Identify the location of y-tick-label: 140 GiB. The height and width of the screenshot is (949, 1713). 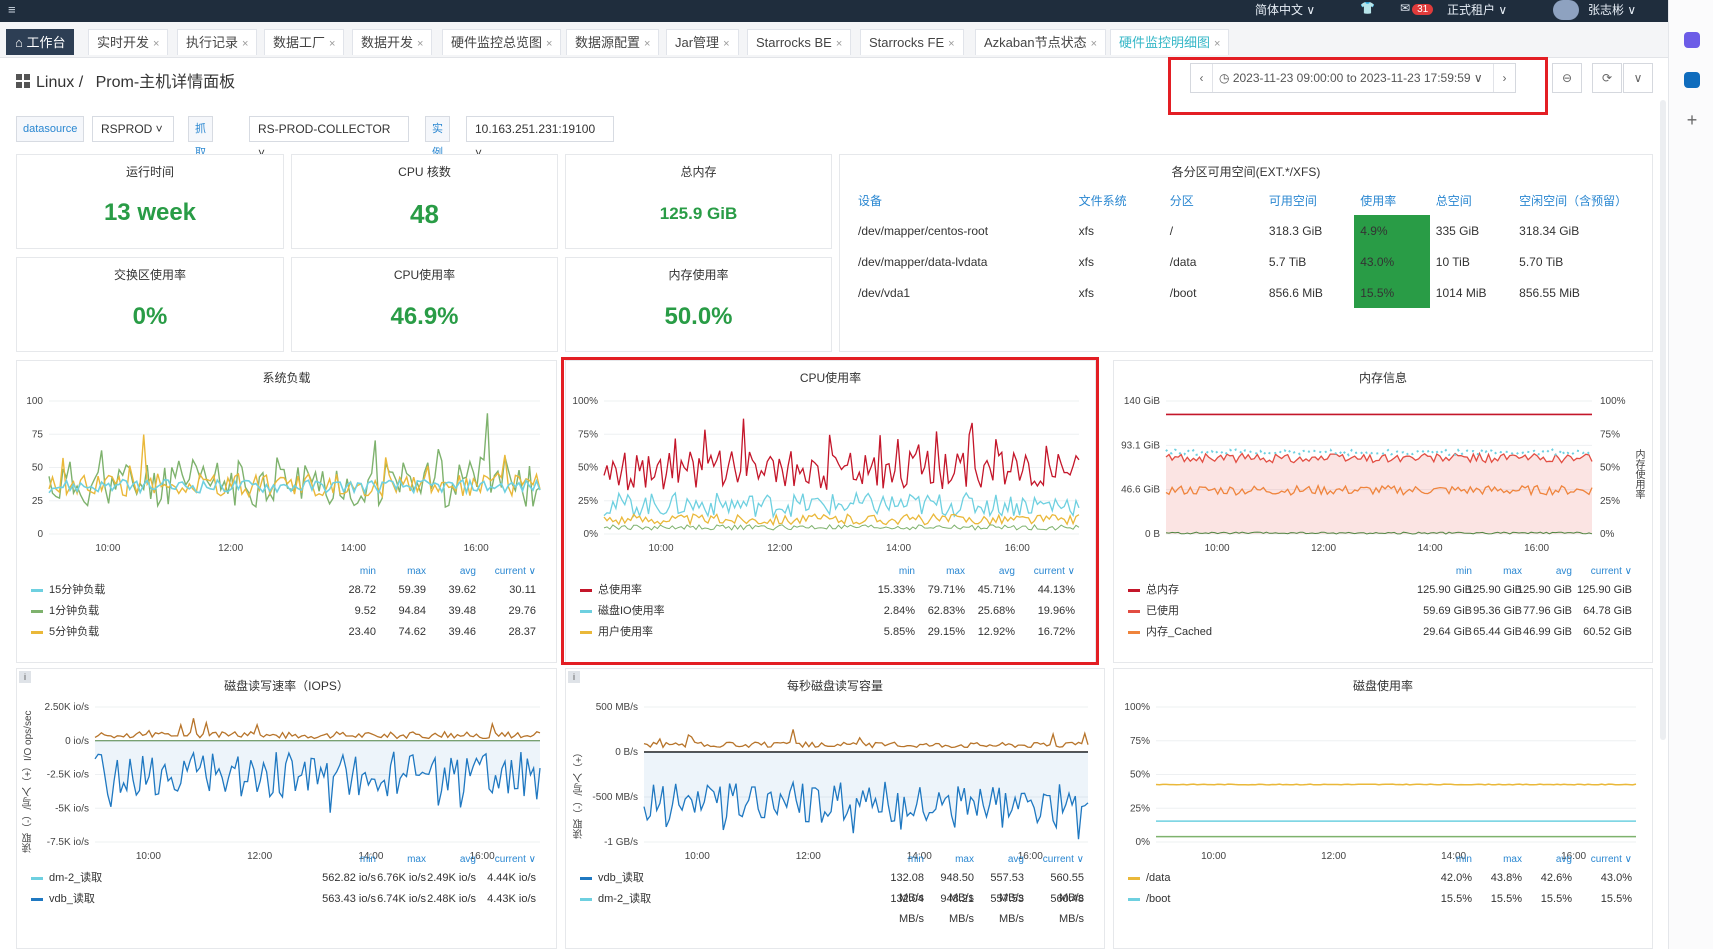
(1142, 401).